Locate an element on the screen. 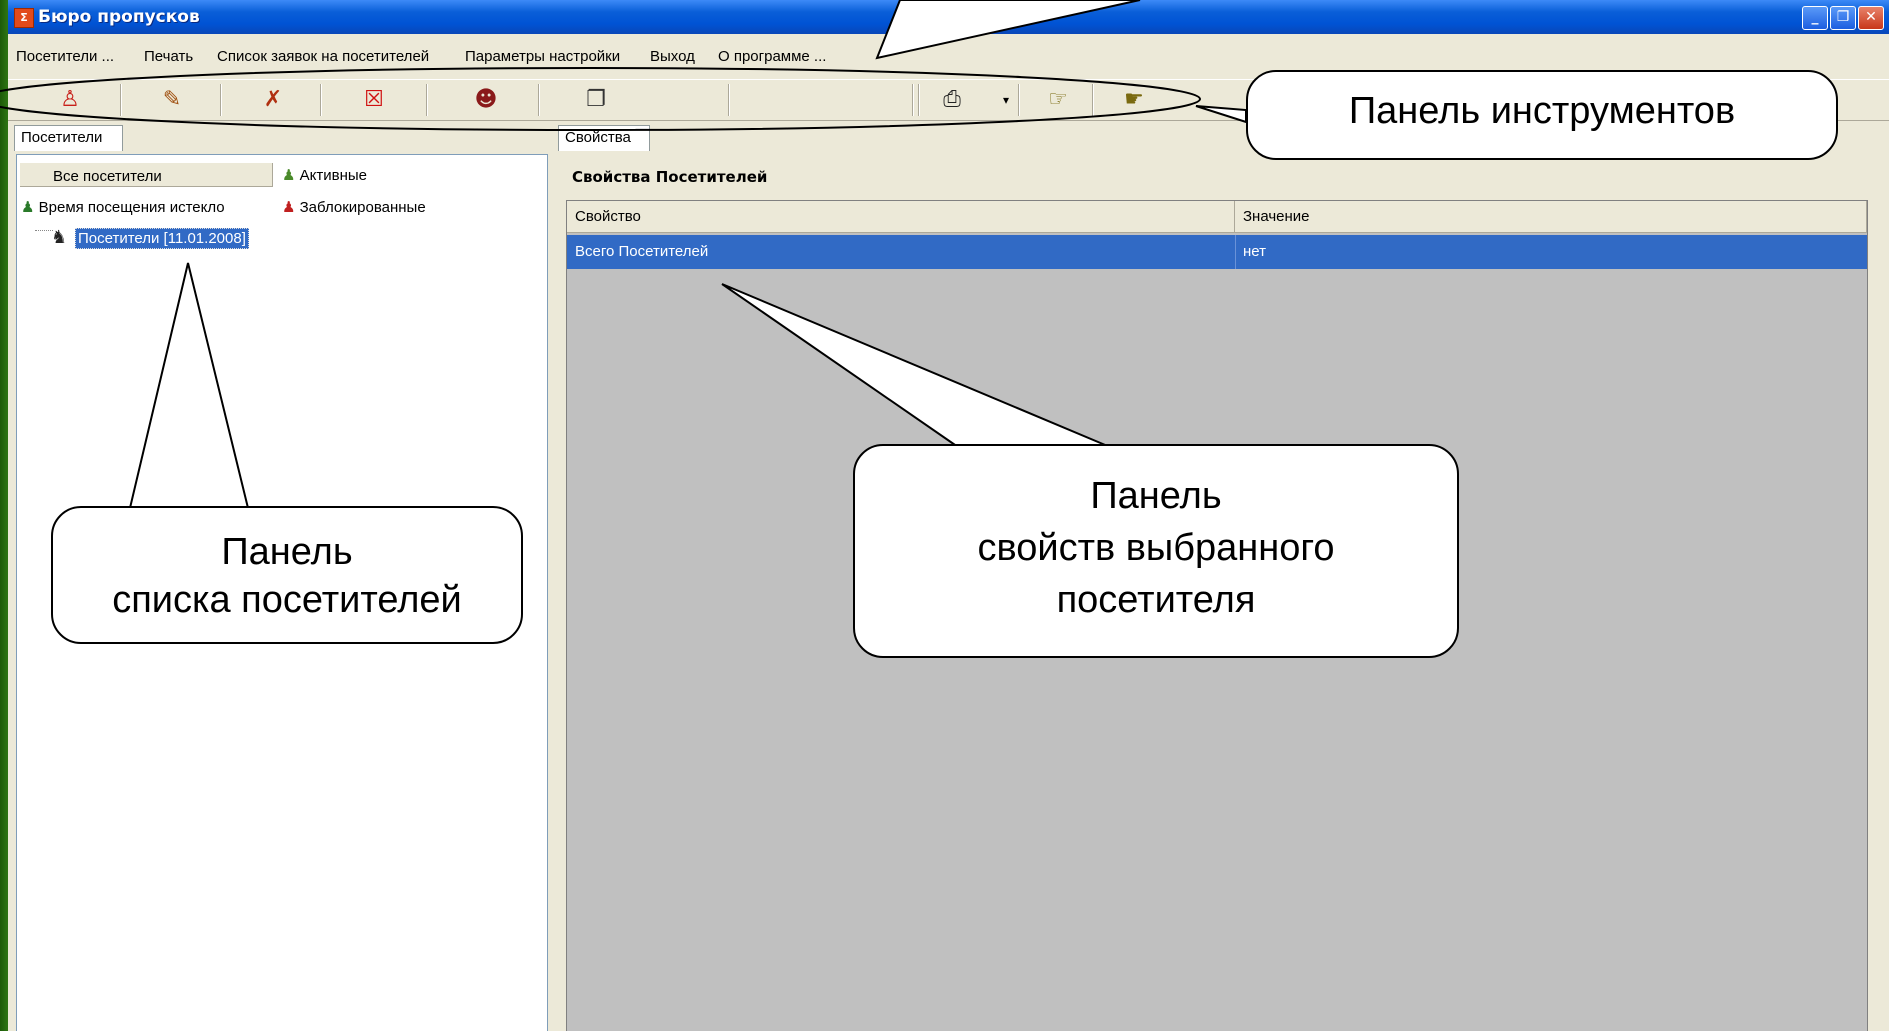 Image resolution: width=1889 pixels, height=1031 pixels. callout-properties-panel: Панель свойств выбранного посетителя is located at coordinates (1156, 551).